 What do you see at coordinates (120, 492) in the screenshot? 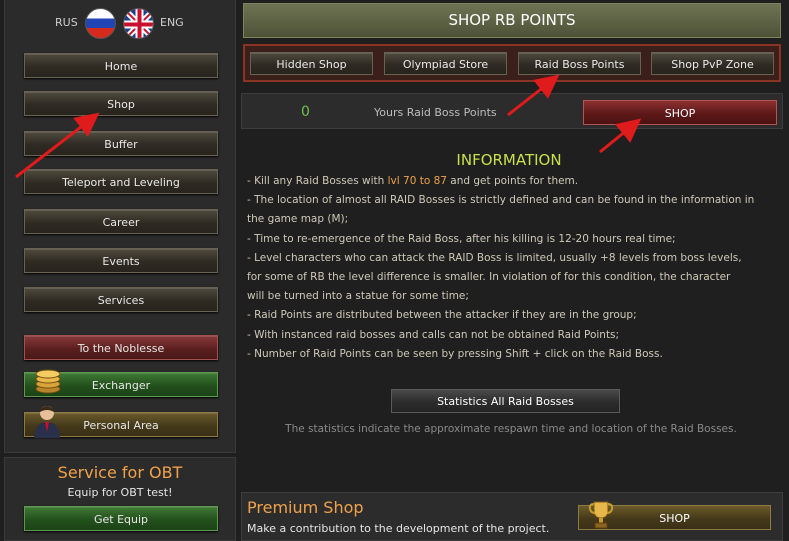
I see `obt-subtitle: Equip for OBT test!` at bounding box center [120, 492].